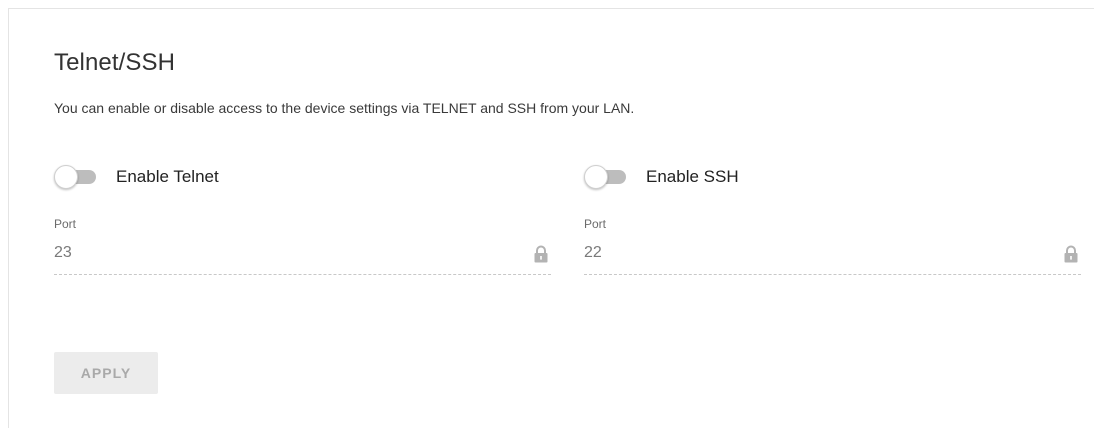 This screenshot has height=428, width=1094. What do you see at coordinates (596, 177) in the screenshot?
I see `ssh-switch-knob` at bounding box center [596, 177].